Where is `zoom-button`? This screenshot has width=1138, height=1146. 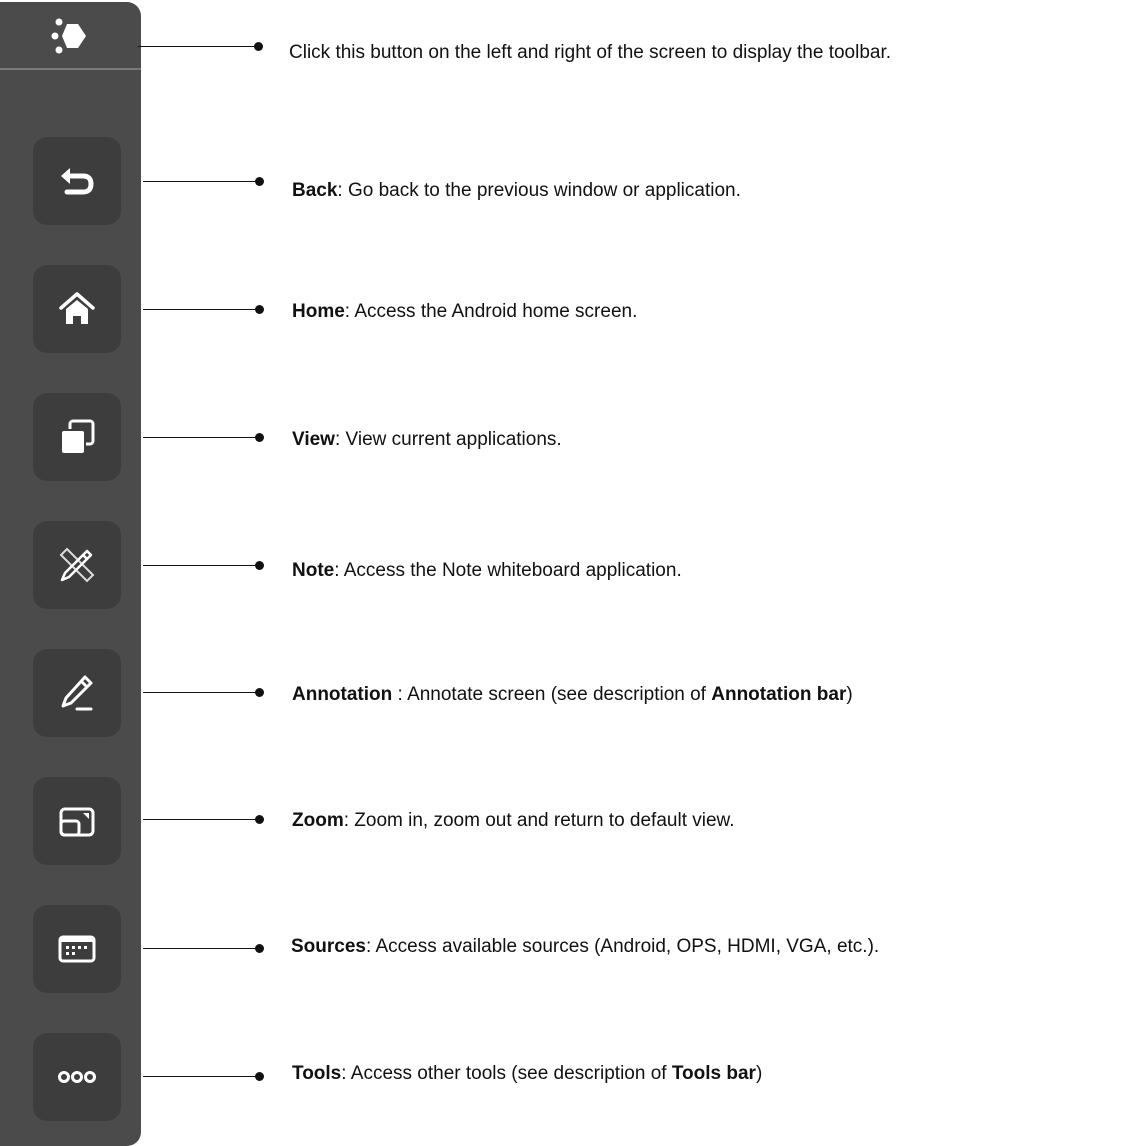 zoom-button is located at coordinates (77, 821).